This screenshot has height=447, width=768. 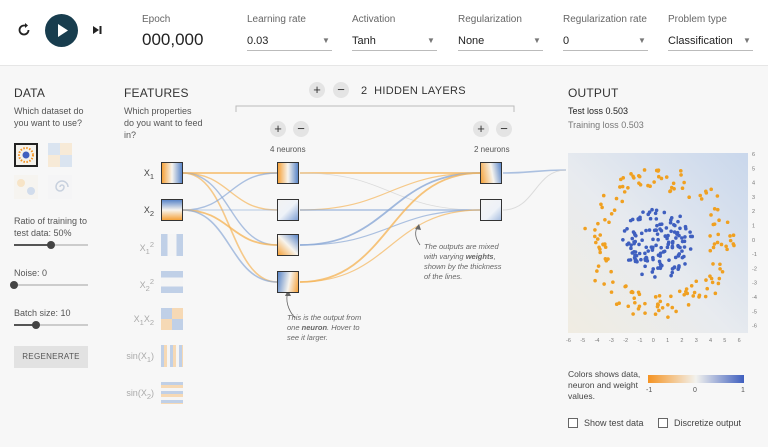 I want to click on add-neuron-layer1-button: +, so click(x=278, y=129).